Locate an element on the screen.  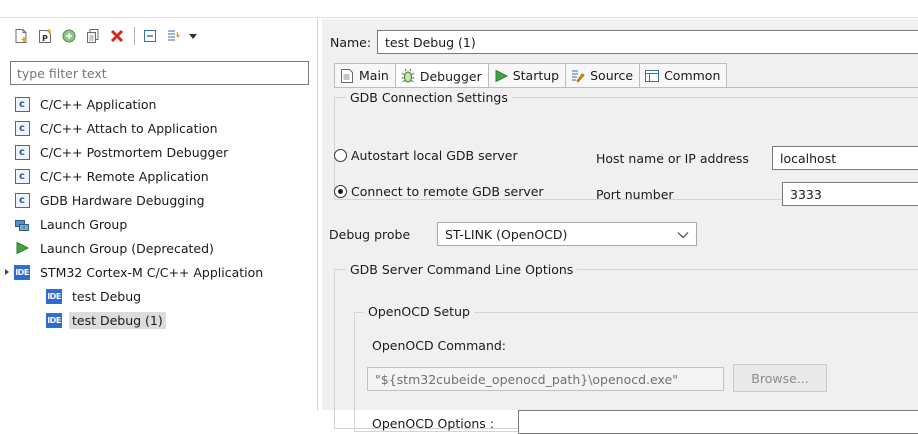
host-input is located at coordinates (845, 158).